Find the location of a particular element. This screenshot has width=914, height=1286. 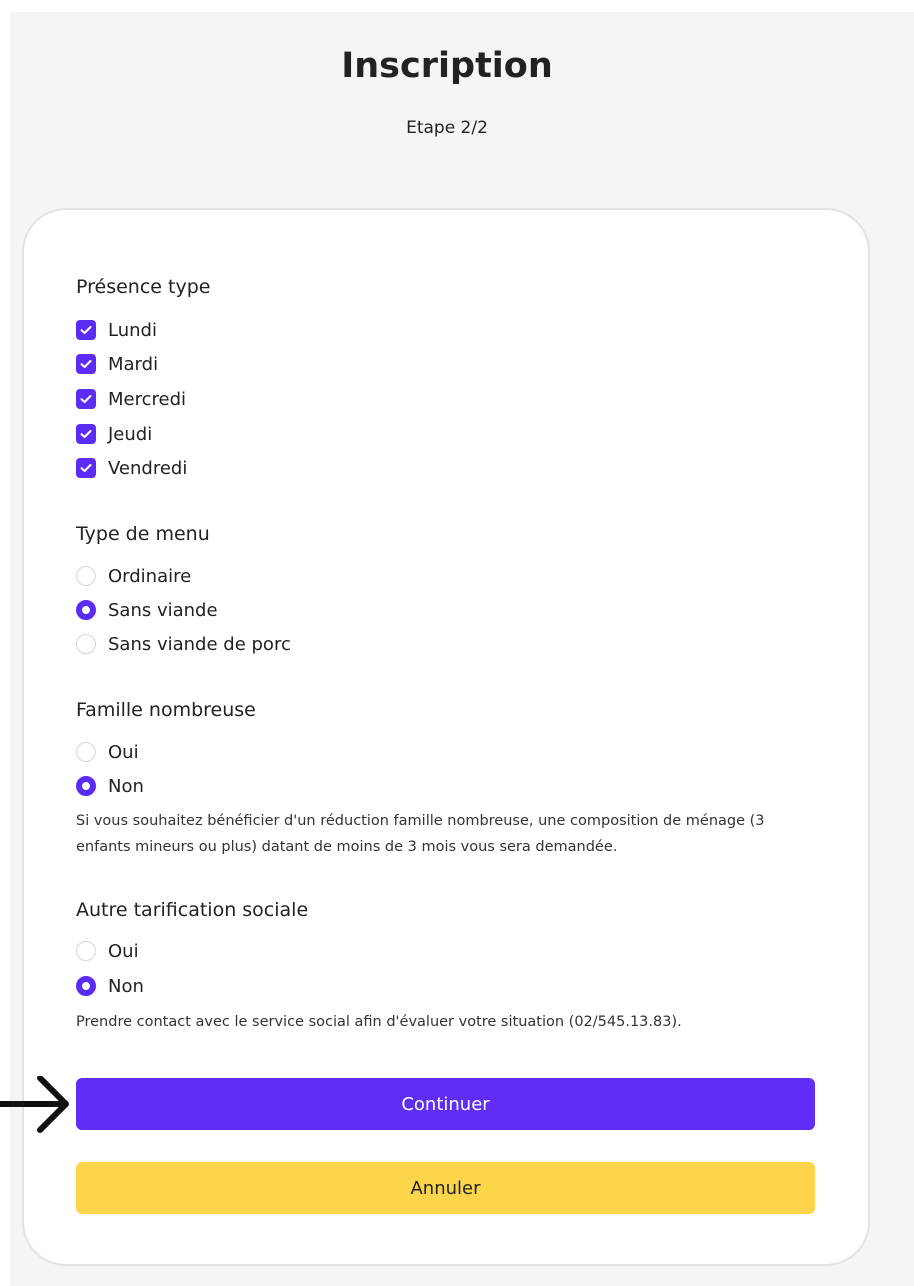

checkbox-lundi: Lundi is located at coordinates (116, 330).